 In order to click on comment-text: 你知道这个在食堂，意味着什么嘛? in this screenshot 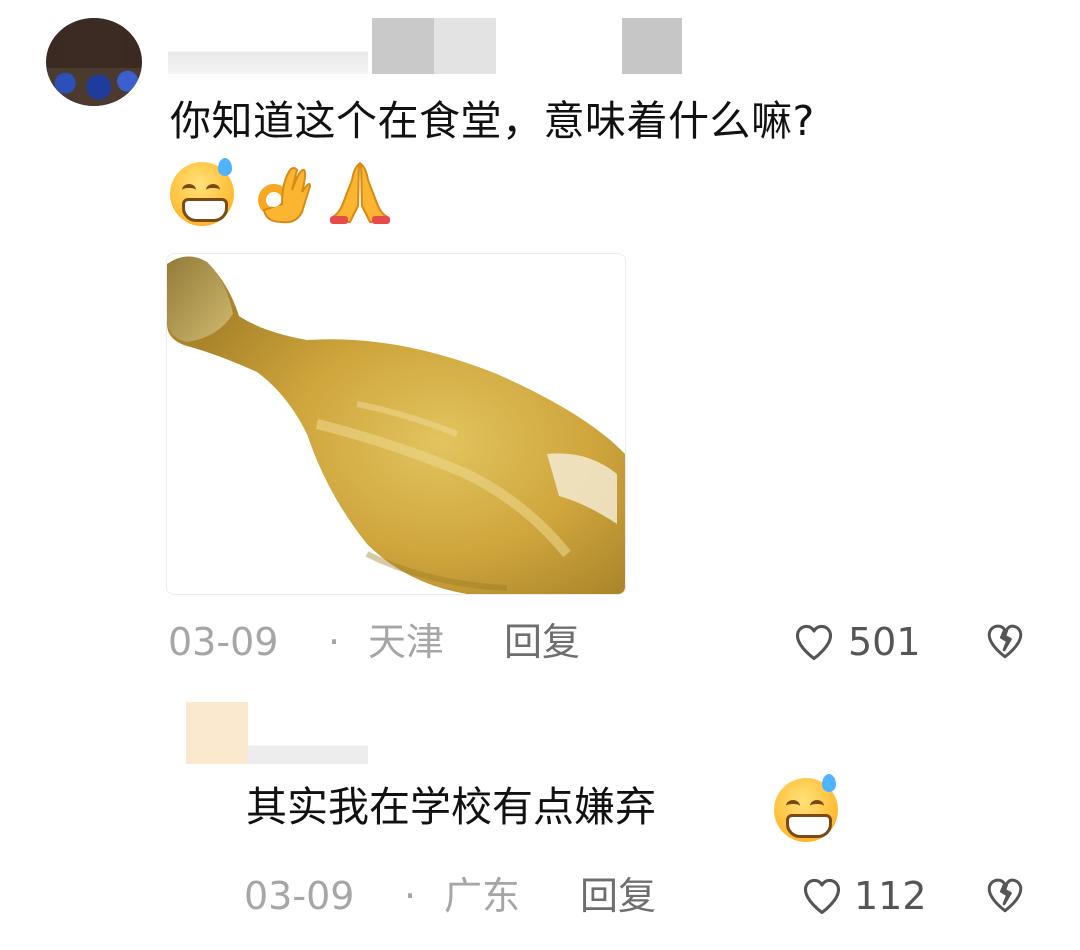, I will do `click(492, 121)`.